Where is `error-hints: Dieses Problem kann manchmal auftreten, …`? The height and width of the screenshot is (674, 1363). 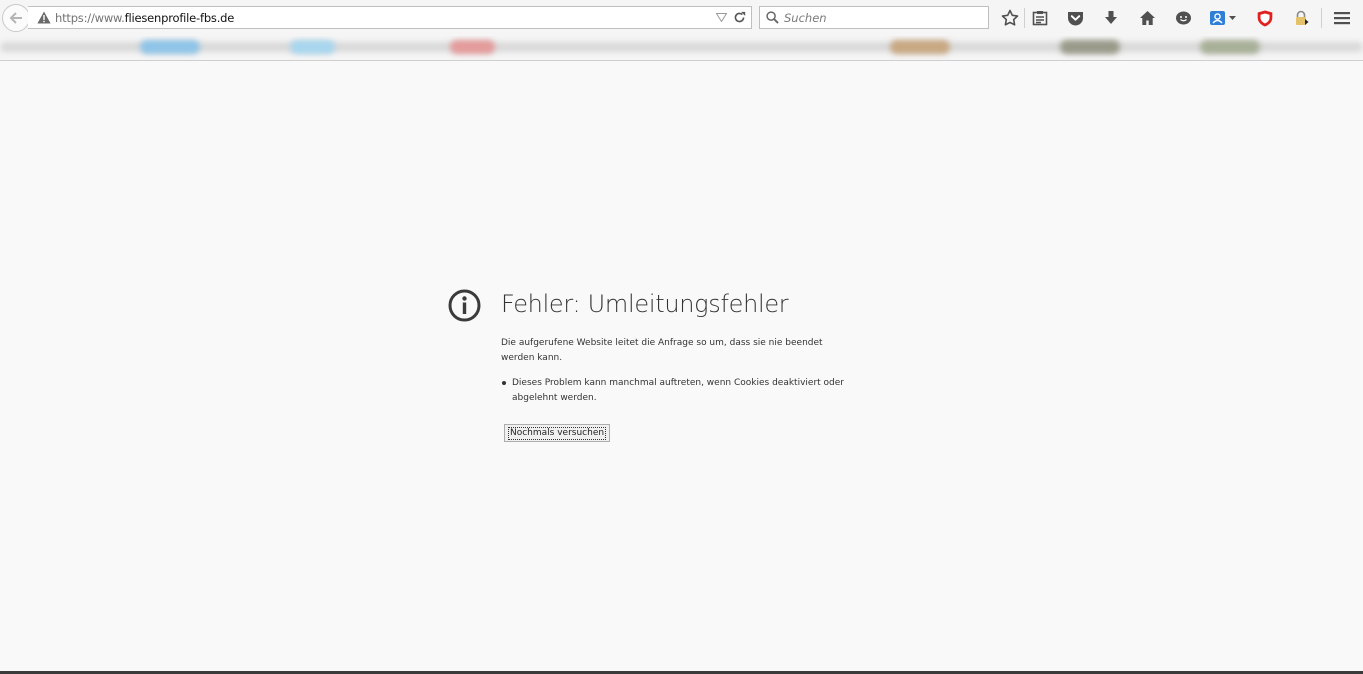 error-hints: Dieses Problem kann manchmal auftreten, … is located at coordinates (673, 391).